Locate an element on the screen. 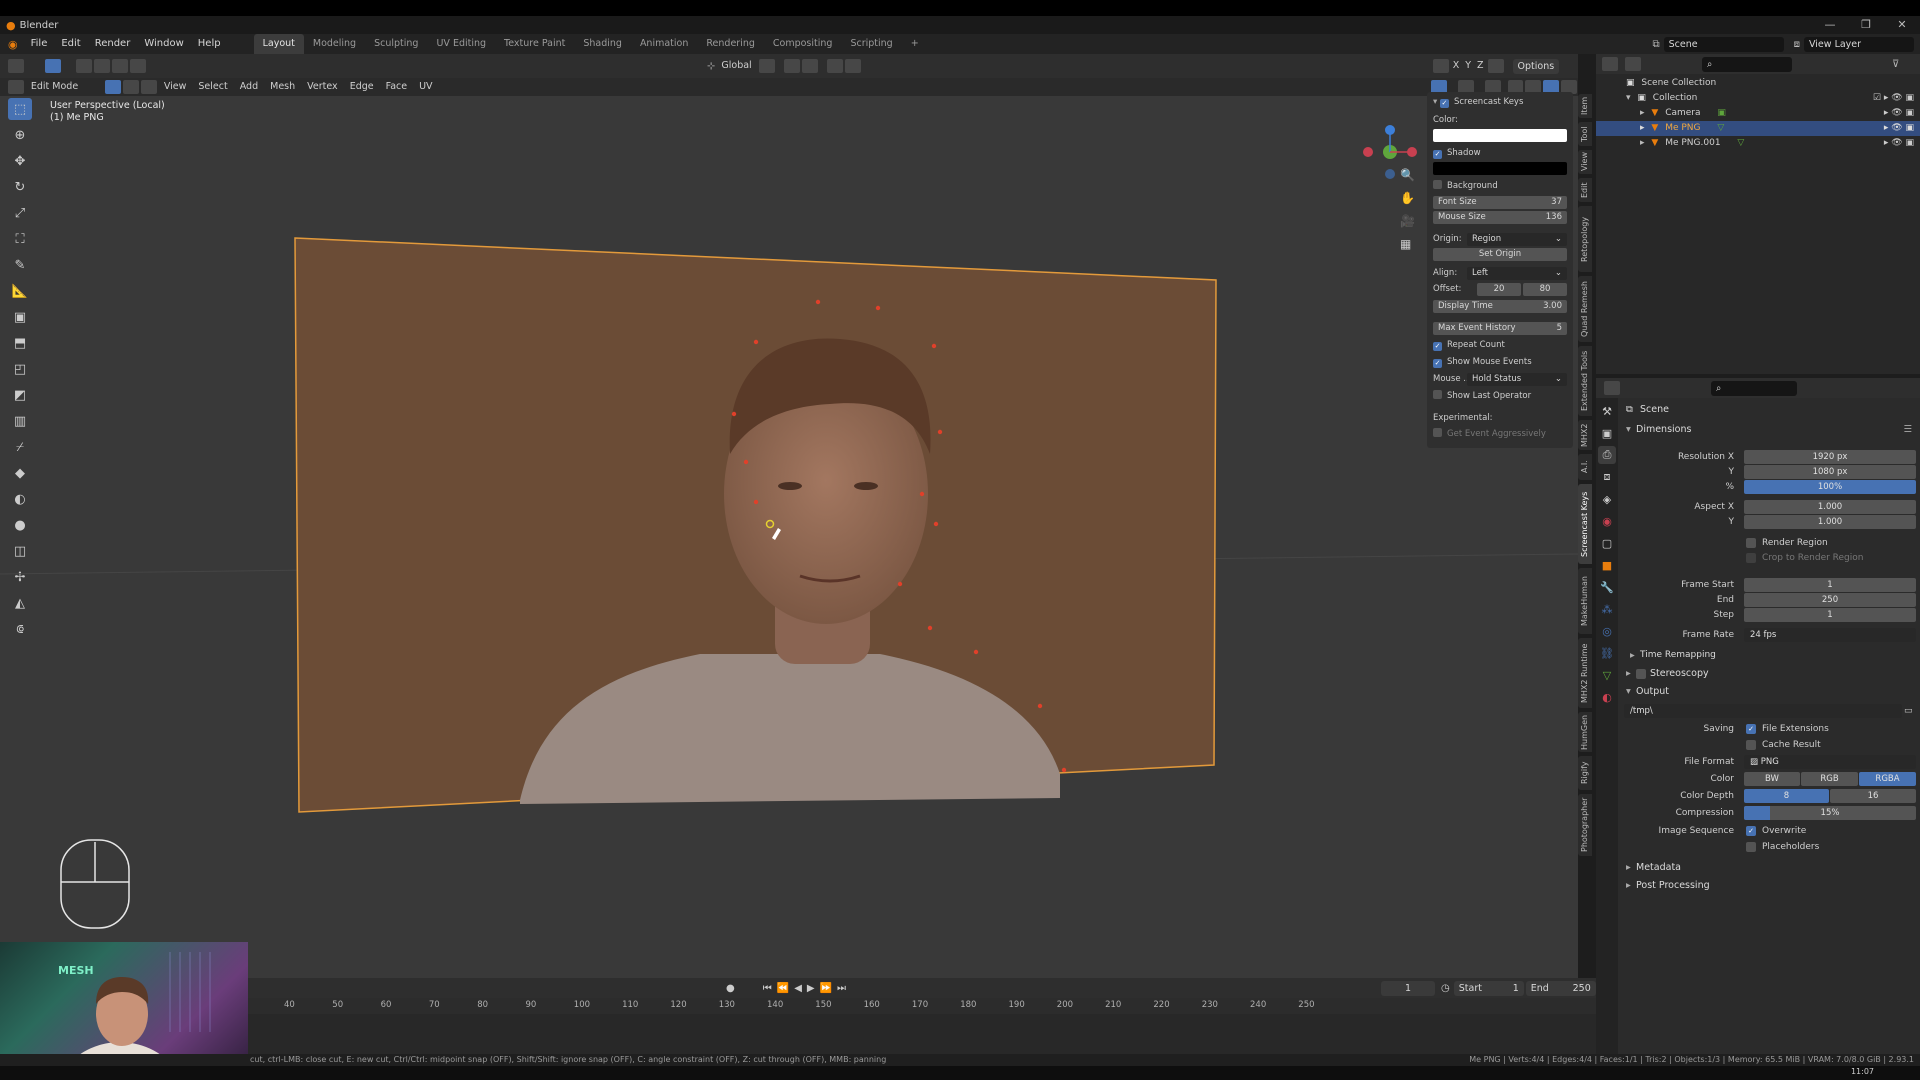 The height and width of the screenshot is (1080, 1920). side-tab-mhx2: MHX2 is located at coordinates (1585, 435).